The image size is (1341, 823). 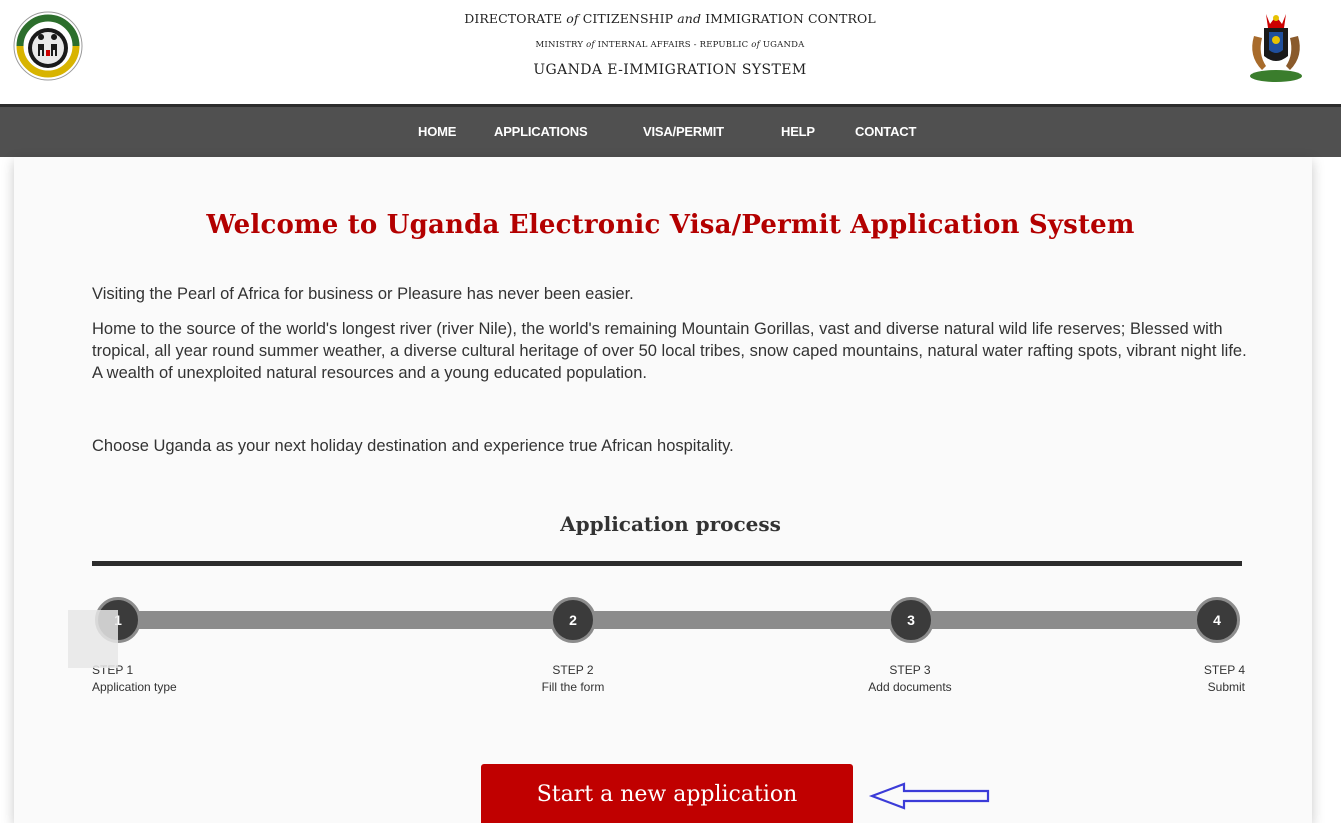 What do you see at coordinates (573, 687) in the screenshot?
I see `step-2-desc: Fill the form` at bounding box center [573, 687].